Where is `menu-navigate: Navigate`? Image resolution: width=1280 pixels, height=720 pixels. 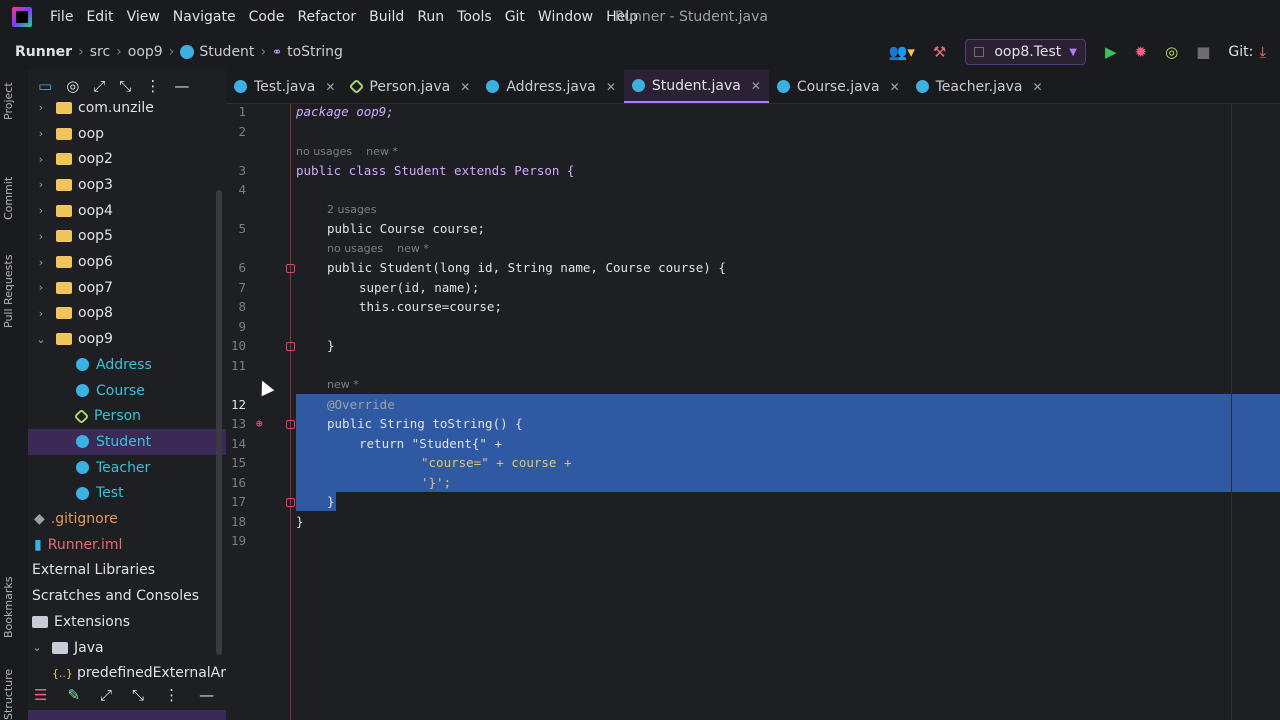
menu-navigate: Navigate is located at coordinates (204, 17).